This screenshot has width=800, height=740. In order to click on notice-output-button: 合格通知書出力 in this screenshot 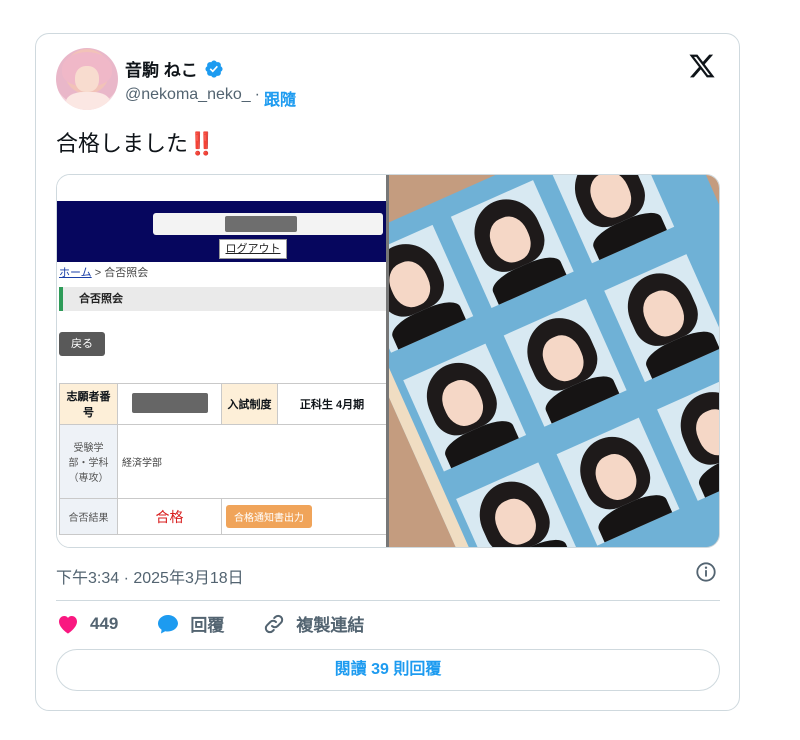, I will do `click(269, 516)`.